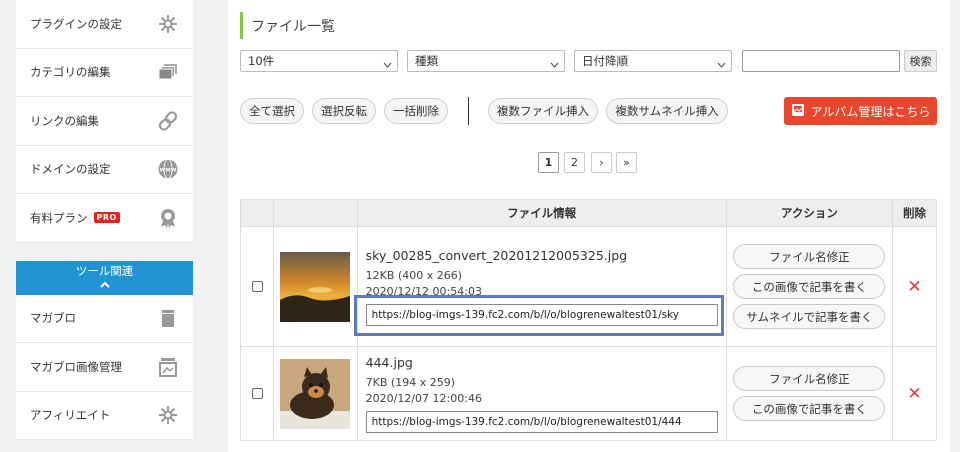 The image size is (960, 452). Describe the element at coordinates (605, 61) in the screenshot. I see `sort-select-value: 日付降順` at that location.